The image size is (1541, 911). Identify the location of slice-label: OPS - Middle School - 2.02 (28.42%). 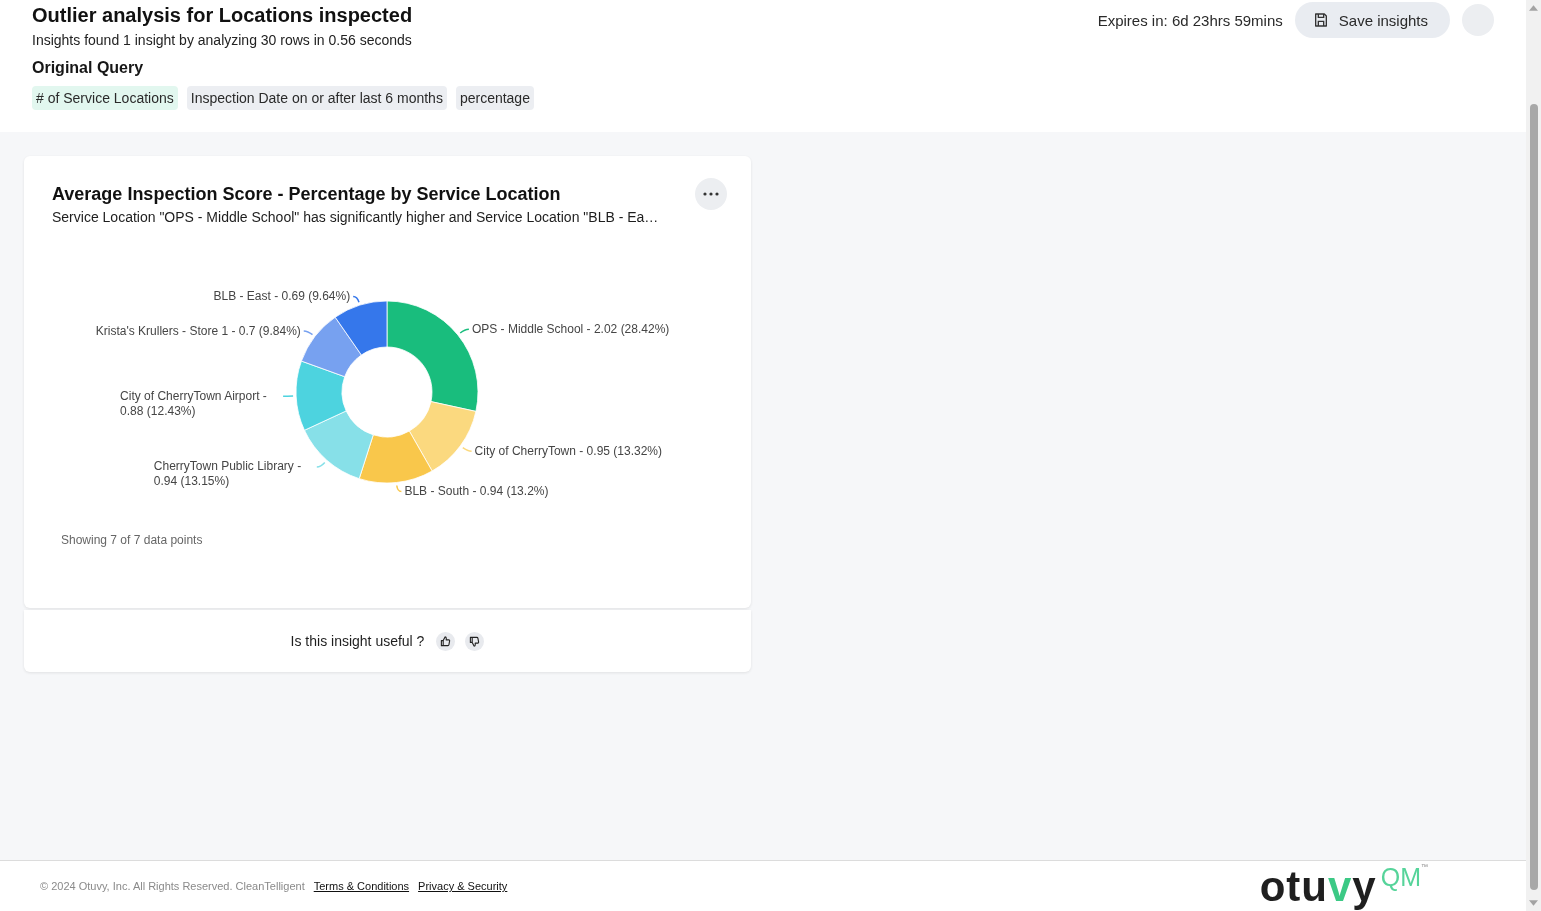
(570, 329).